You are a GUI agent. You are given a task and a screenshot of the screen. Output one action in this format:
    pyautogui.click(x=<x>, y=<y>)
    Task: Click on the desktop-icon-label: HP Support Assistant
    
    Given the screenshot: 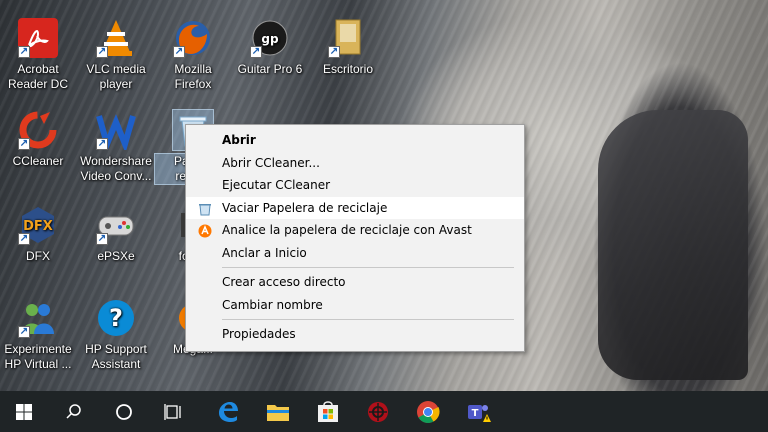 What is the action you would take?
    pyautogui.click(x=116, y=356)
    